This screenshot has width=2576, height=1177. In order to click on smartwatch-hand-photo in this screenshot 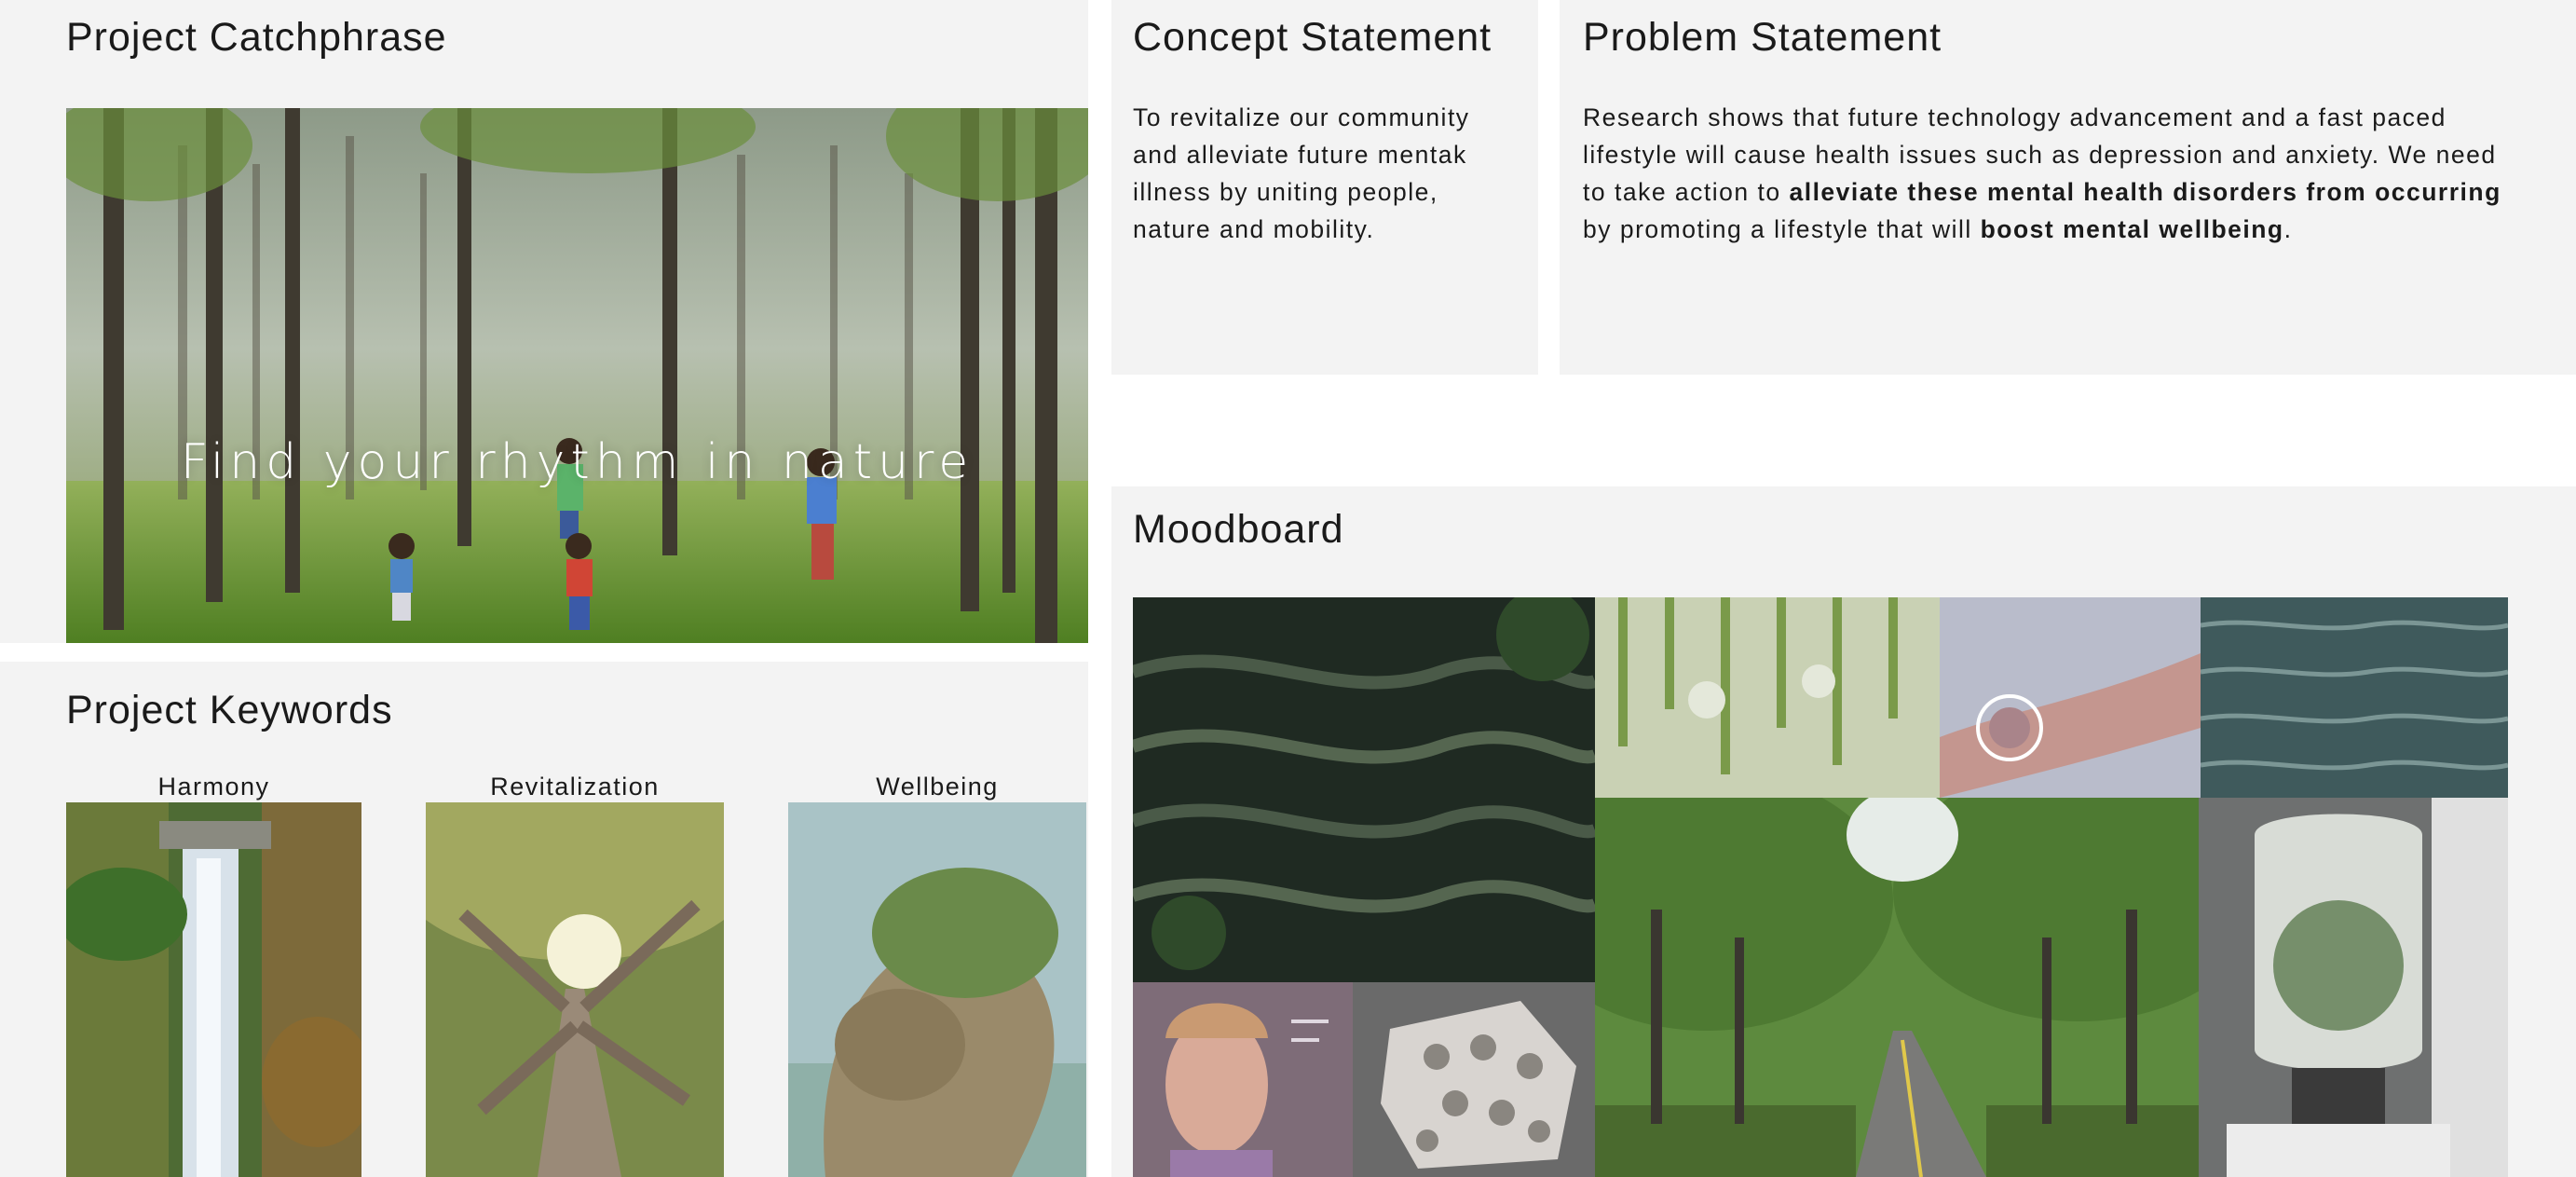, I will do `click(2070, 697)`.